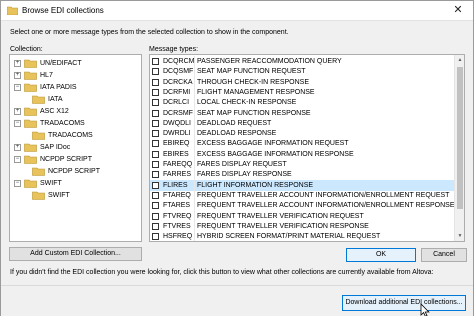 This screenshot has height=316, width=474. Describe the element at coordinates (459, 236) in the screenshot. I see `scroll-down-icon: ▼` at that location.